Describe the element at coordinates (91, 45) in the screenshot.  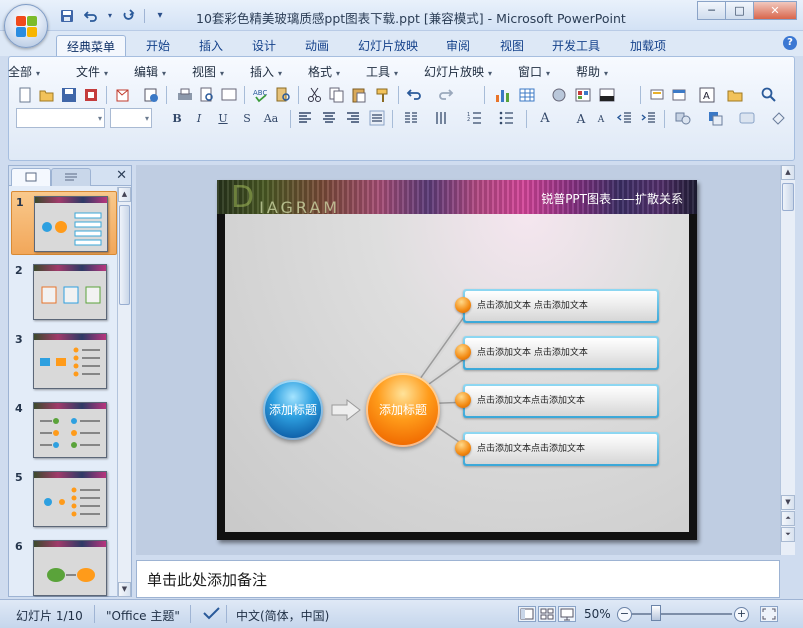
I see `tab-1: 经典菜单` at that location.